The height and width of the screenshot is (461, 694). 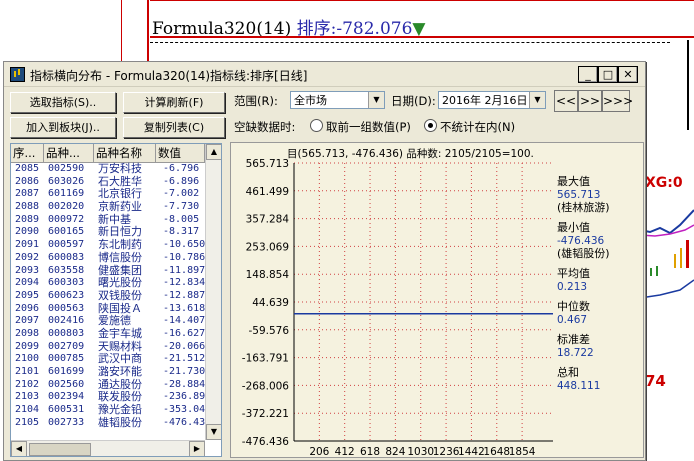 I want to click on radio-skip-label: 不统计在内(N), so click(x=478, y=127).